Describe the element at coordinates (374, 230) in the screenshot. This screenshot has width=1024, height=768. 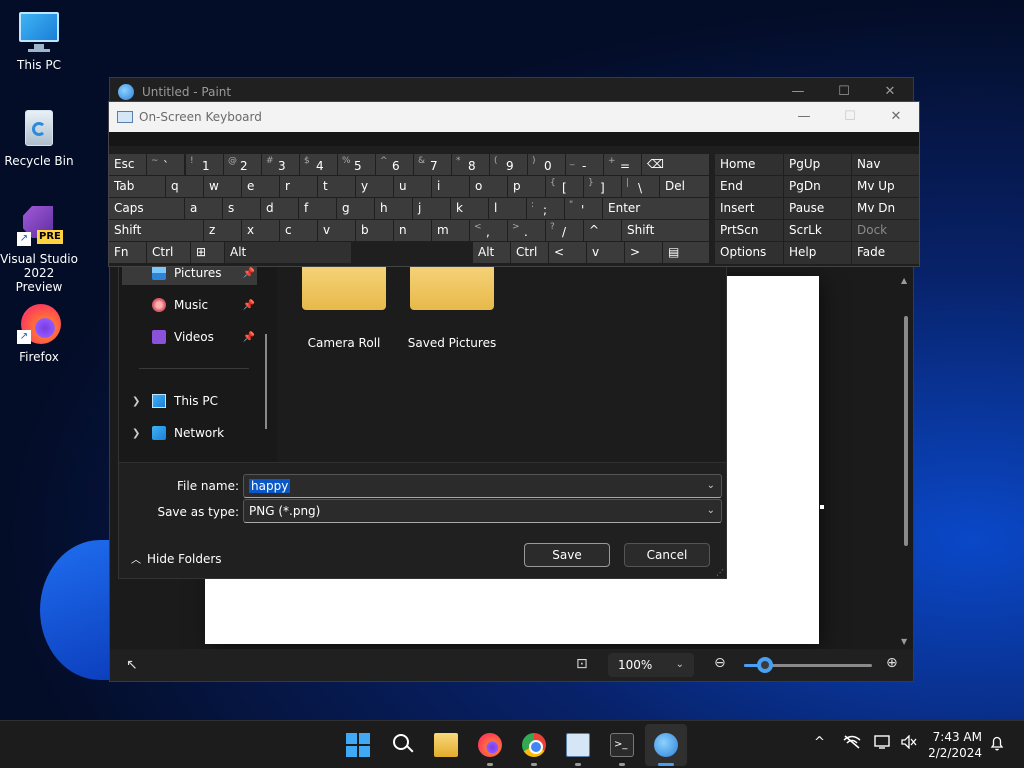
I see `key-b: b` at that location.